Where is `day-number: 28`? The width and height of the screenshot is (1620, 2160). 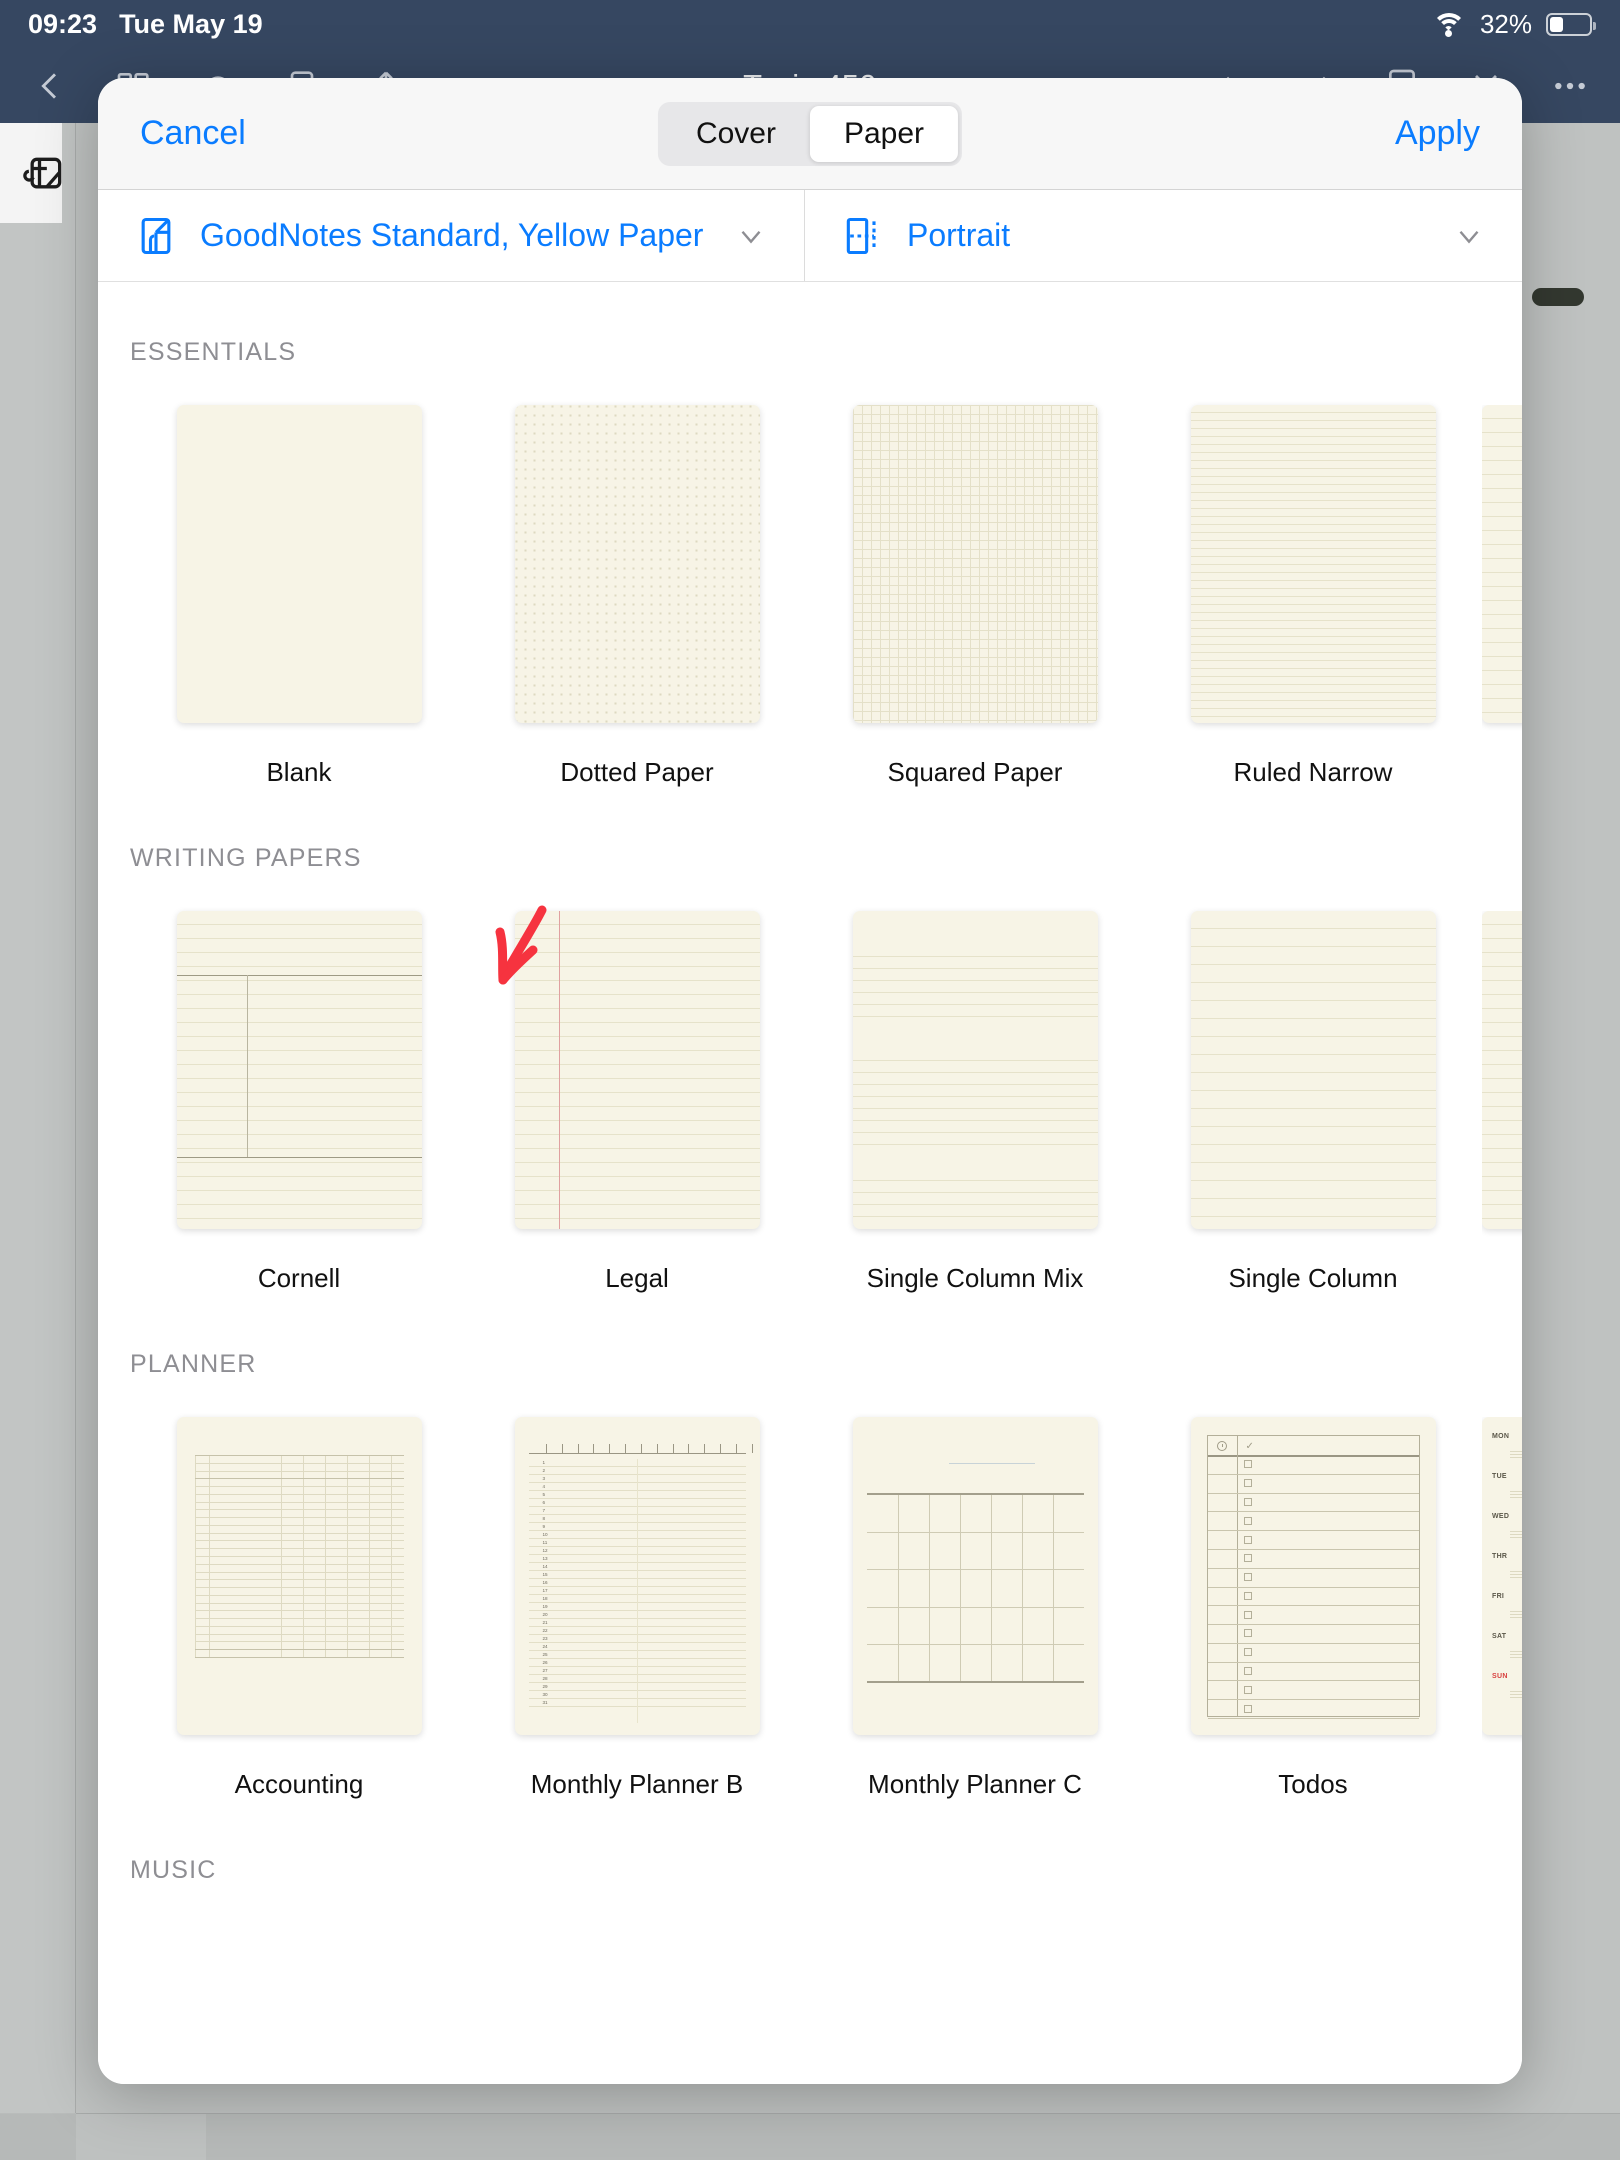
day-number: 28 is located at coordinates (545, 1678).